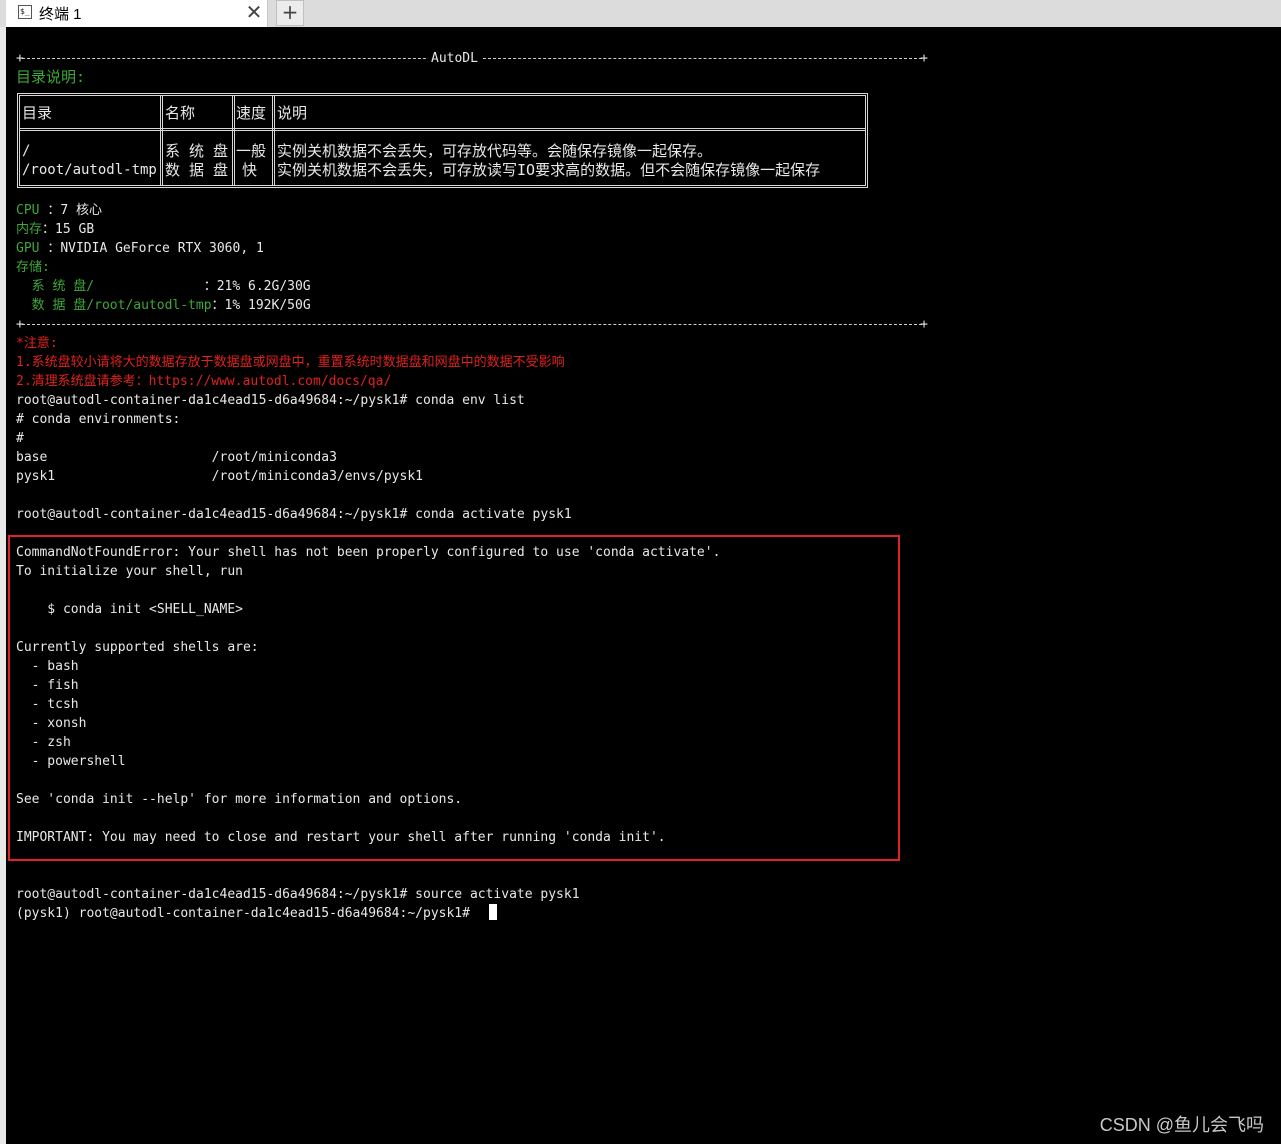 The height and width of the screenshot is (1144, 1281). Describe the element at coordinates (292, 113) in the screenshot. I see `table-header-desc: 说明` at that location.